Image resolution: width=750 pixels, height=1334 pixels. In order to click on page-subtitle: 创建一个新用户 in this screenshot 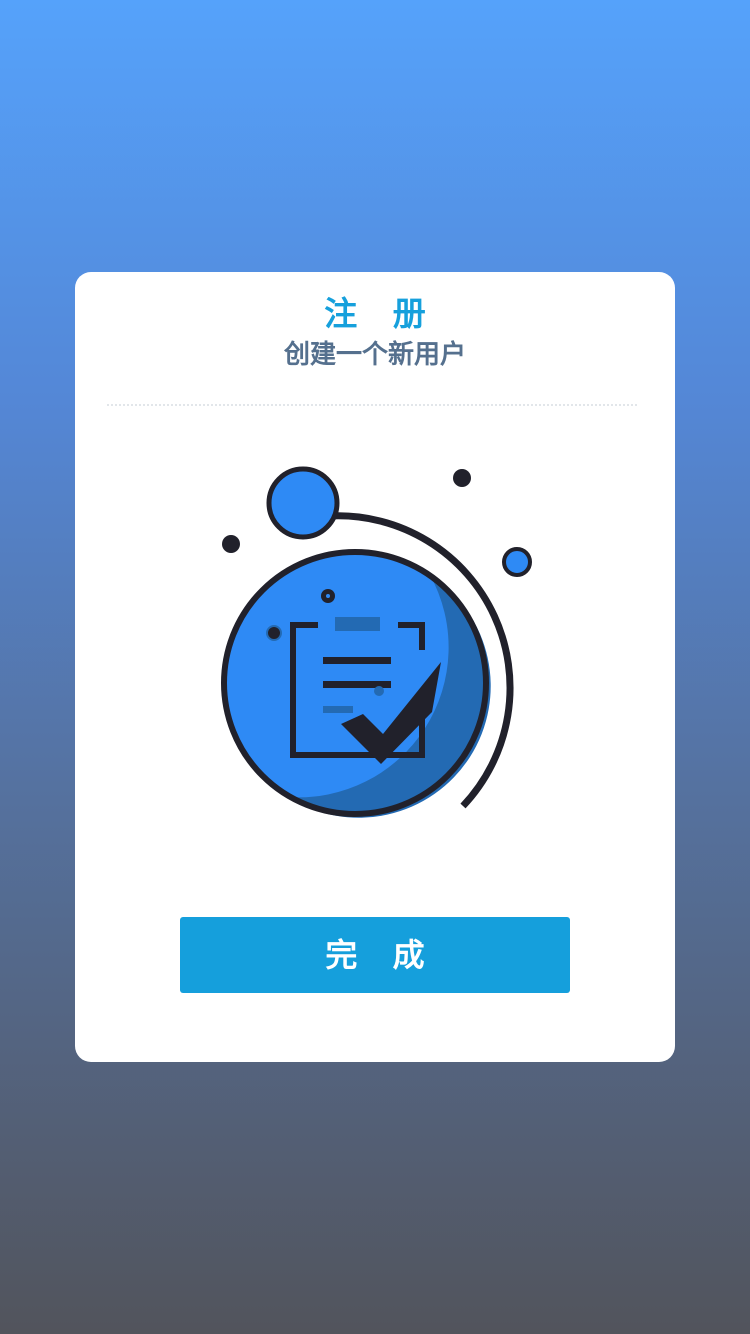, I will do `click(374, 355)`.